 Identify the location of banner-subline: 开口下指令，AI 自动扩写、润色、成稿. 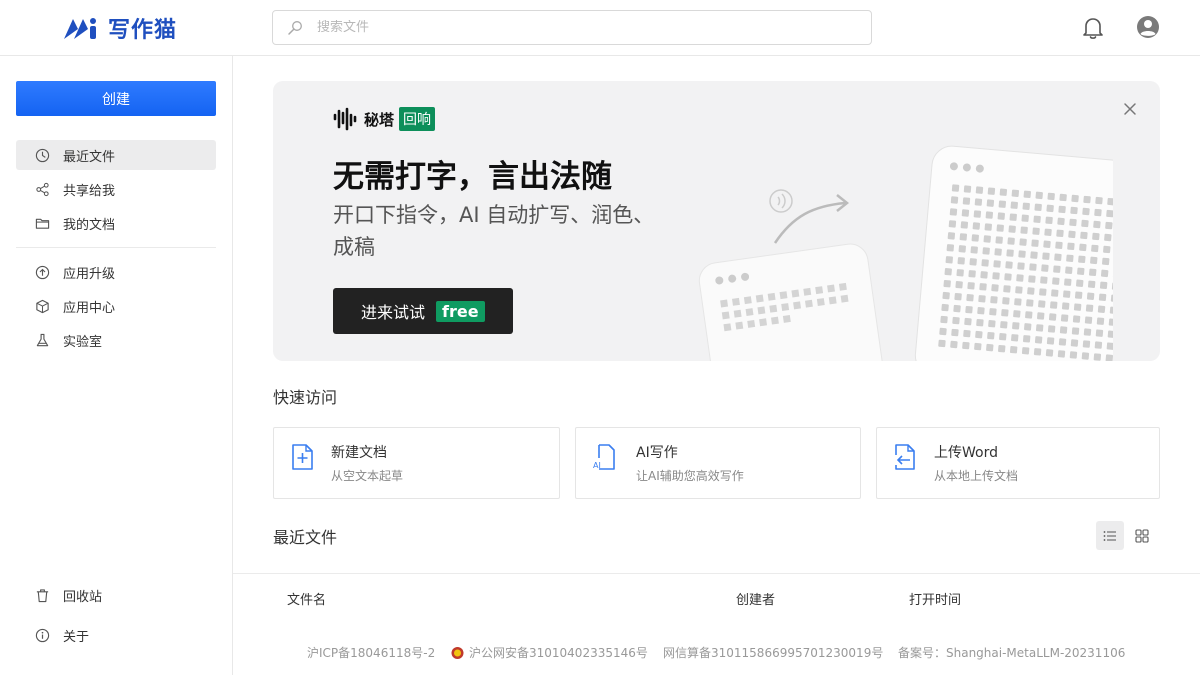
(494, 231).